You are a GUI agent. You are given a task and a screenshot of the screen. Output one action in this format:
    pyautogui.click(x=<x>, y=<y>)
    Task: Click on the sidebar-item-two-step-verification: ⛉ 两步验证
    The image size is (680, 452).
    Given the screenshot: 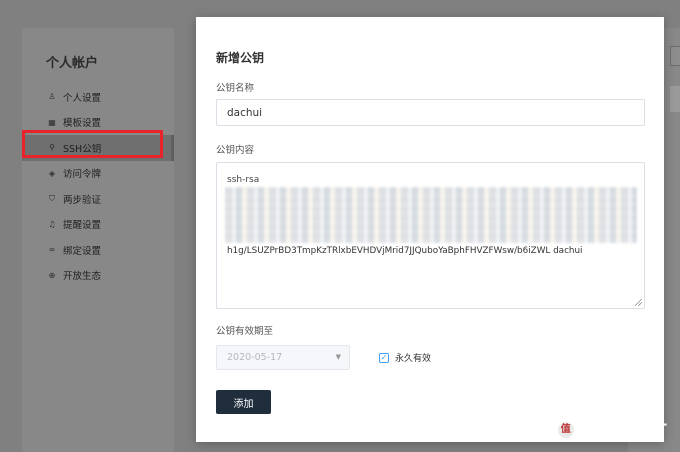 What is the action you would take?
    pyautogui.click(x=98, y=199)
    